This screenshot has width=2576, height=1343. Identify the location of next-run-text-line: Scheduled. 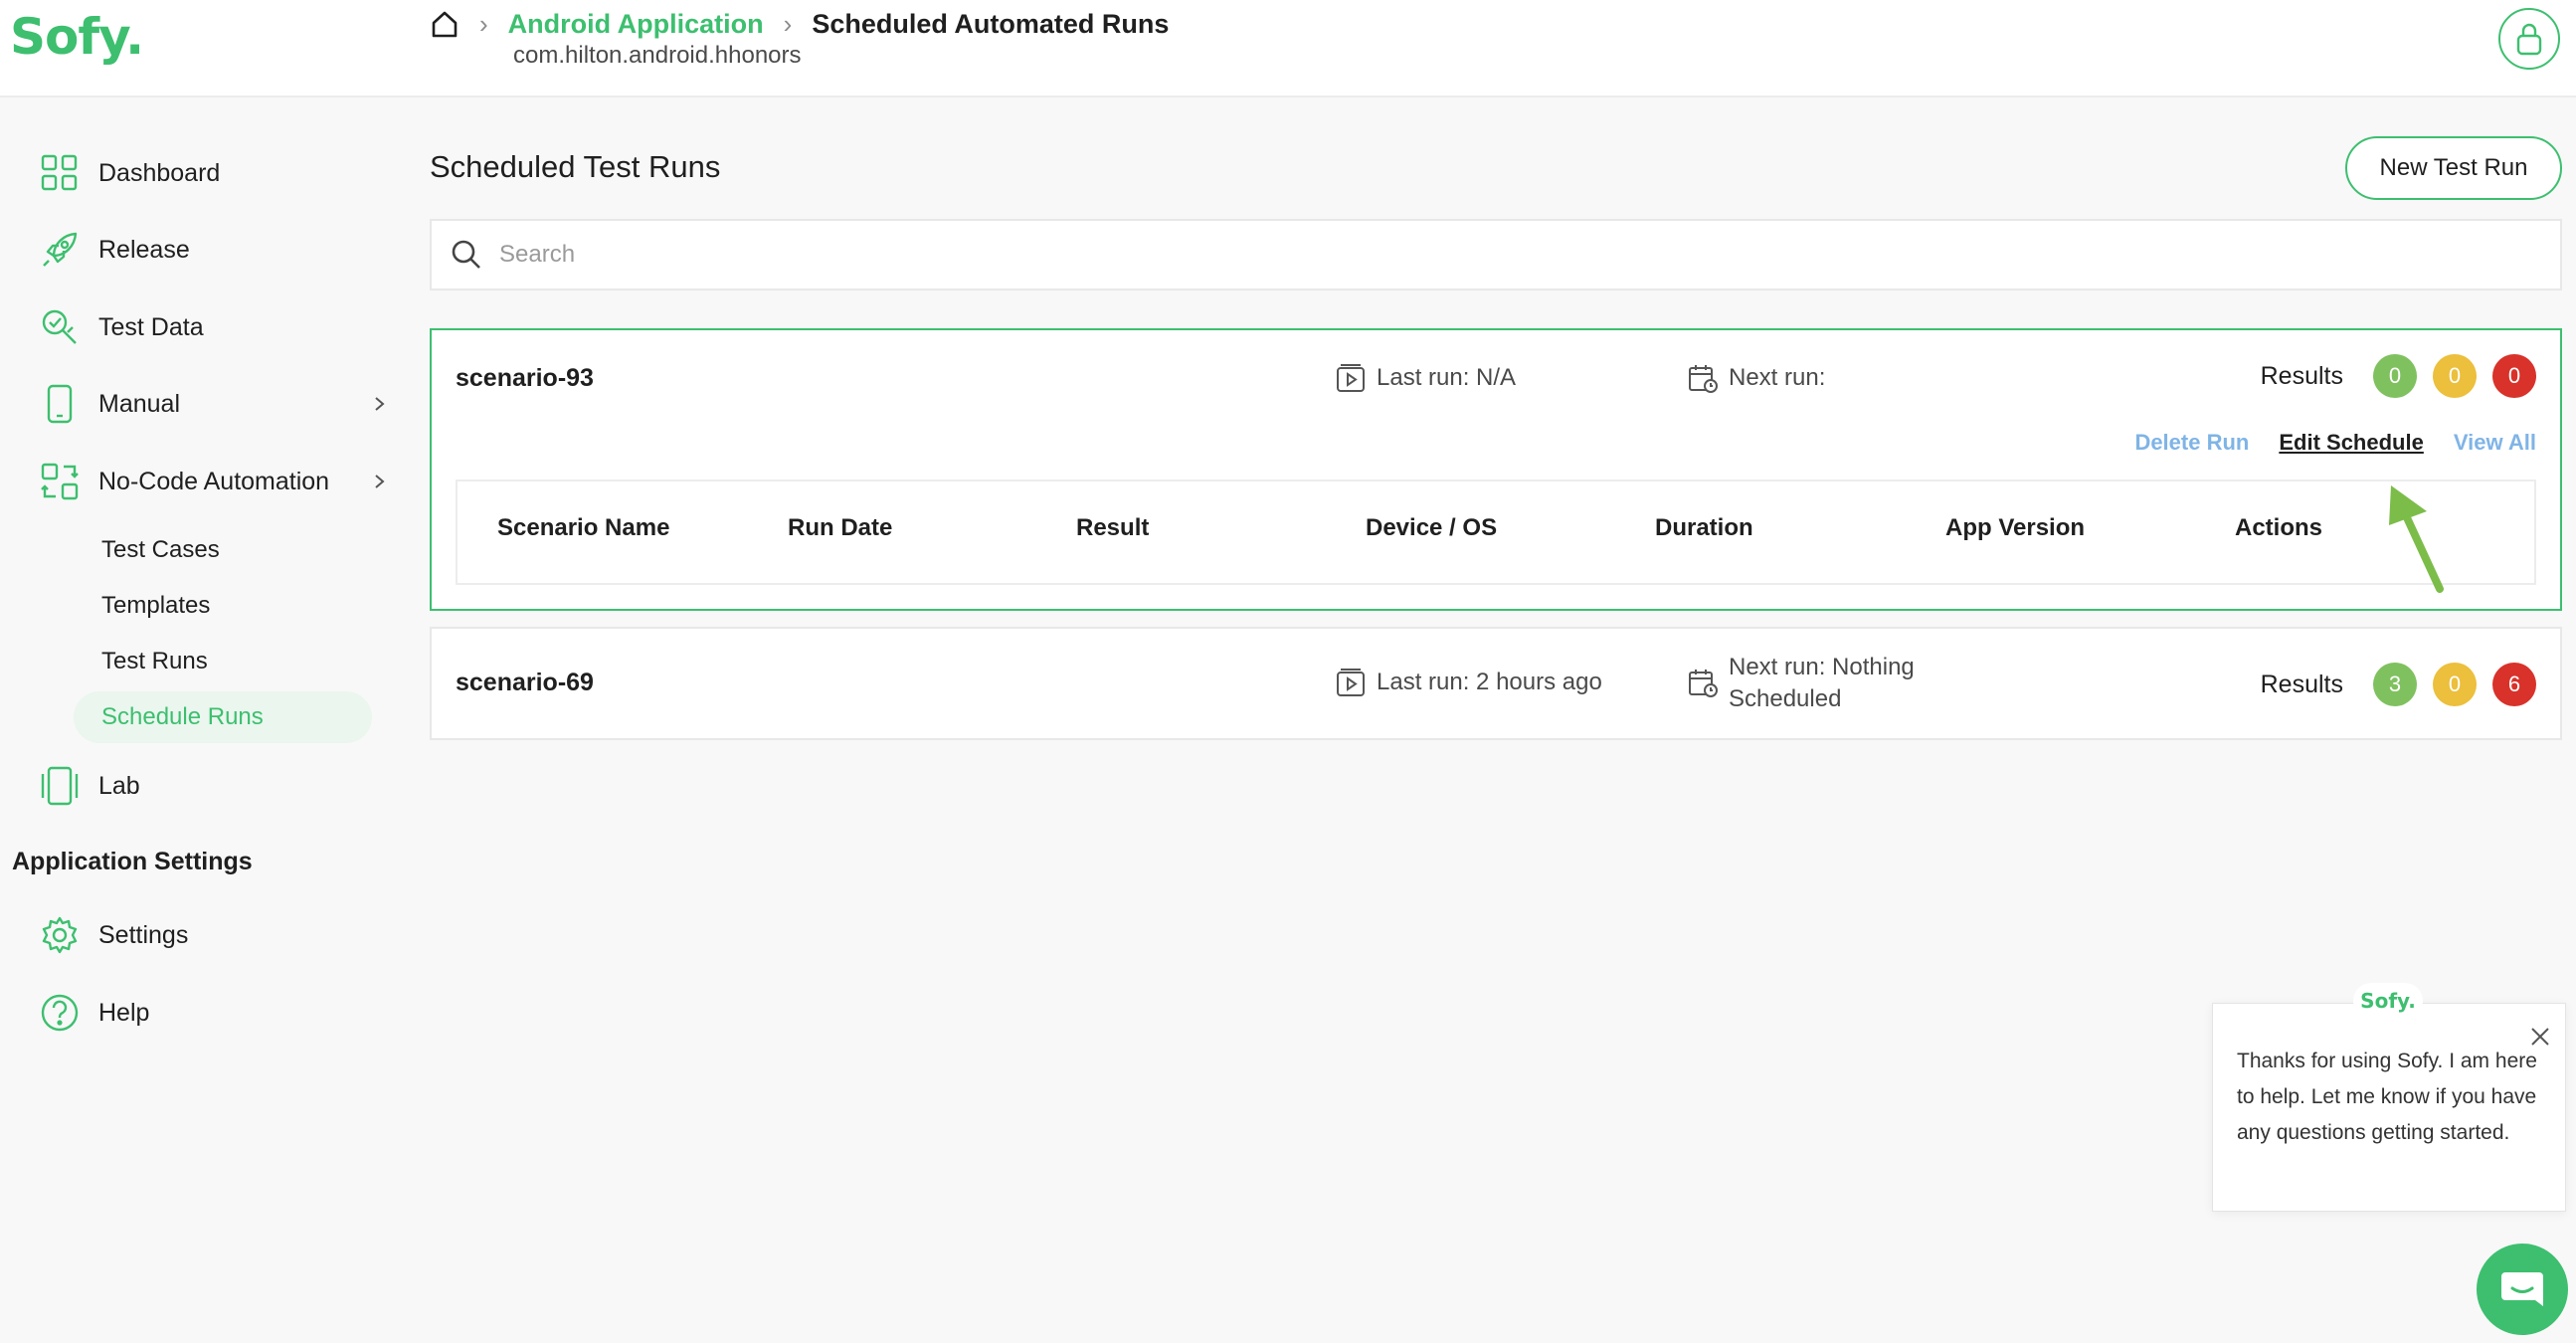
(1785, 698).